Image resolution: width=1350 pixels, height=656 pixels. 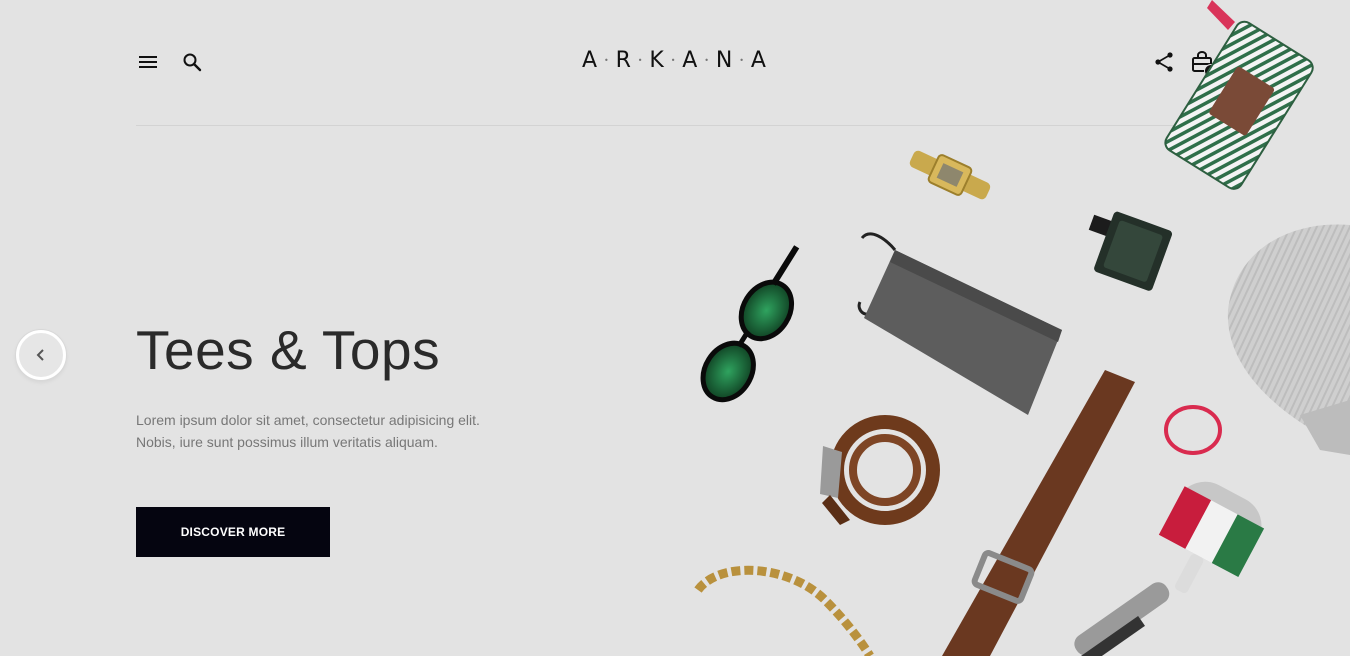 What do you see at coordinates (784, 610) in the screenshot?
I see `gold-chain-bracelet` at bounding box center [784, 610].